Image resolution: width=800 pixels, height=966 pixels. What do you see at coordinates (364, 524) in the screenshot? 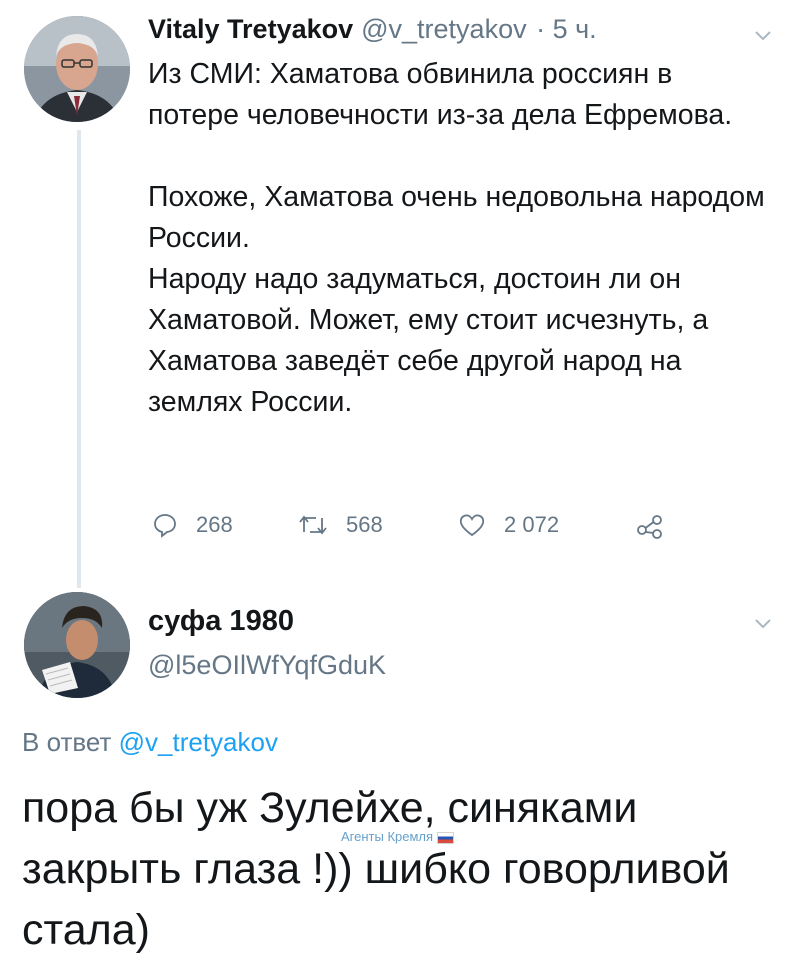
I see `retweet-count: 568` at bounding box center [364, 524].